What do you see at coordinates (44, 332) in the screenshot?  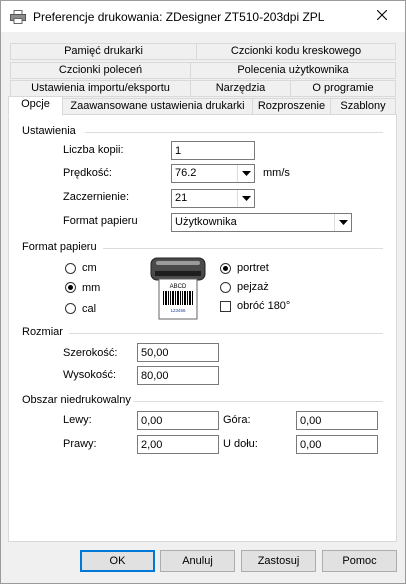 I see `size-group-label: Rozmiar` at bounding box center [44, 332].